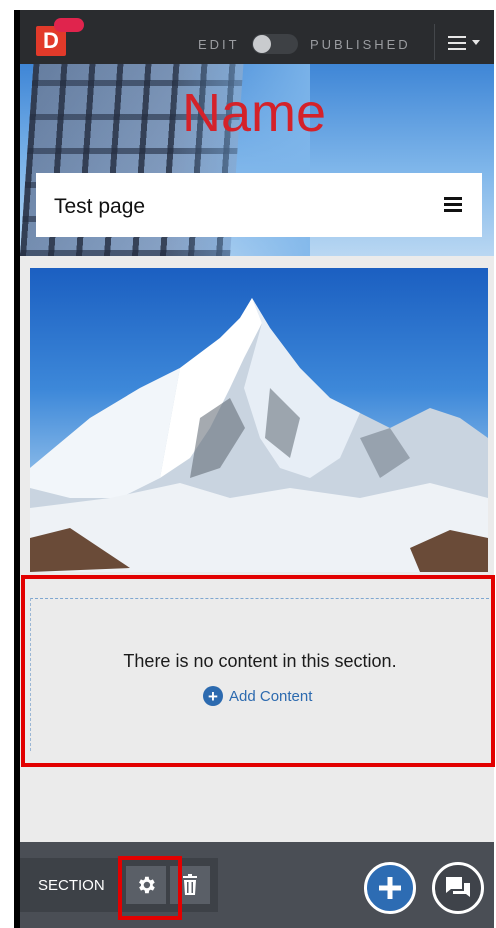 The width and height of the screenshot is (496, 928). I want to click on edit-publish-toggle, so click(275, 44).